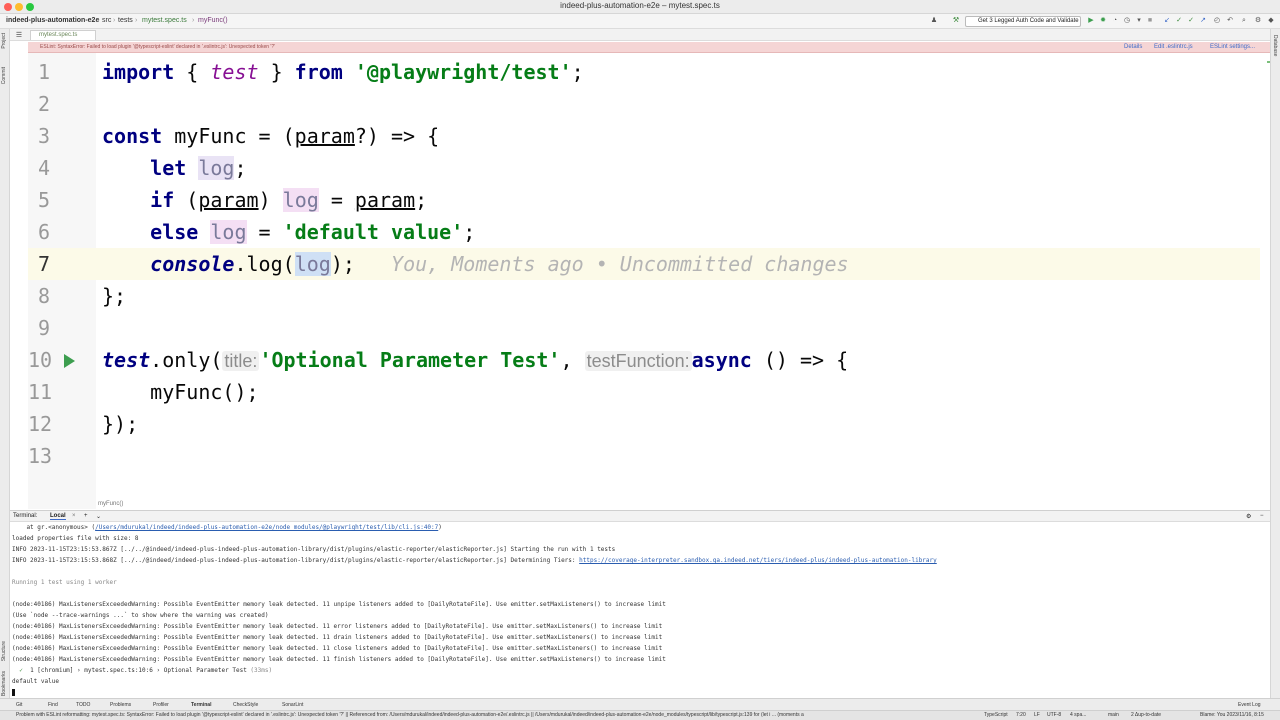 Image resolution: width=1280 pixels, height=720 pixels. I want to click on vcs-update-icon: ↙, so click(1167, 21).